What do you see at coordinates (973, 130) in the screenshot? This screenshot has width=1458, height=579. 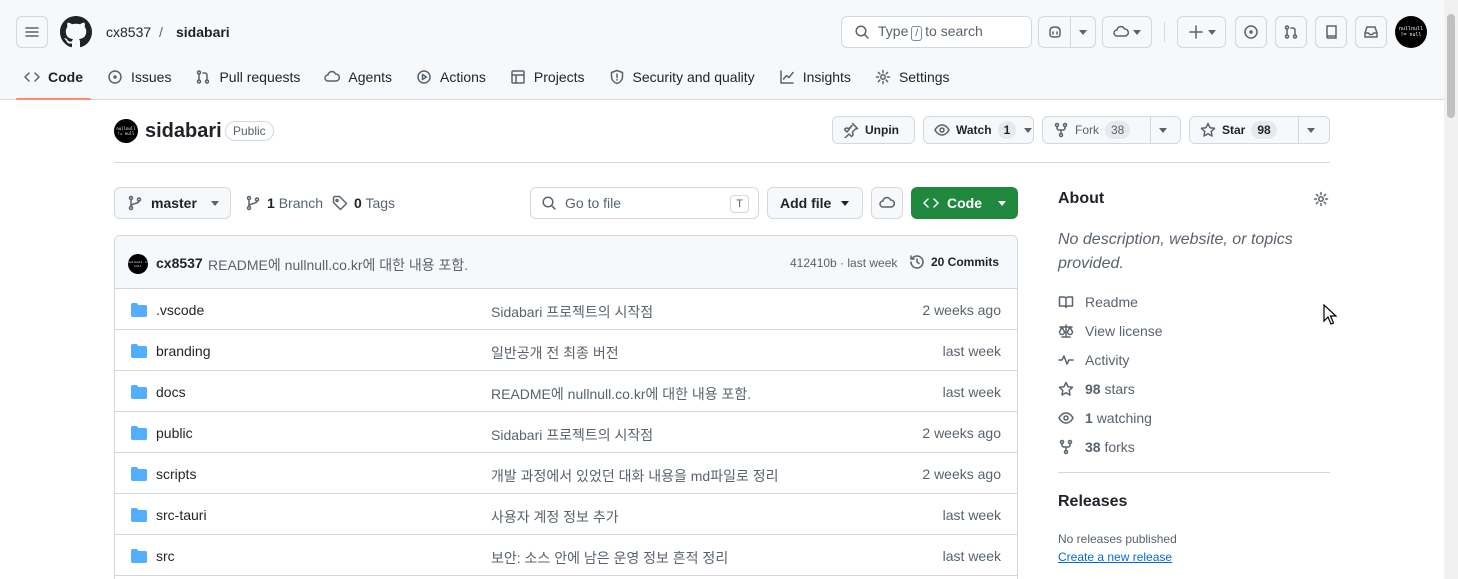 I see `watch-main: Watch 1` at bounding box center [973, 130].